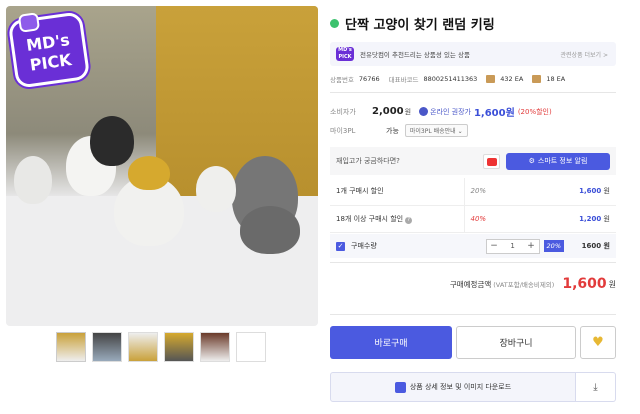 Image resolution: width=640 pixels, height=414 pixels. What do you see at coordinates (562, 161) in the screenshot?
I see `smart-info-label: 스마트 정보 알림` at bounding box center [562, 161].